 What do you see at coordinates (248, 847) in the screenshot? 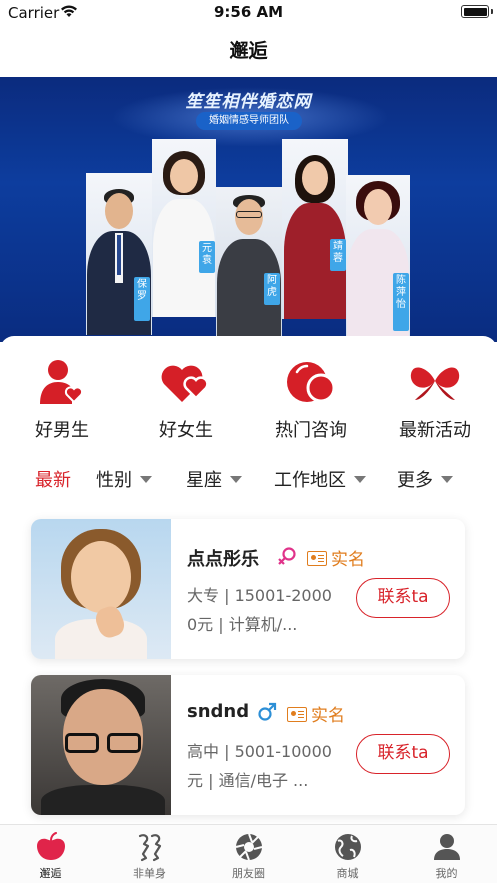
I see `aperture-icon` at bounding box center [248, 847].